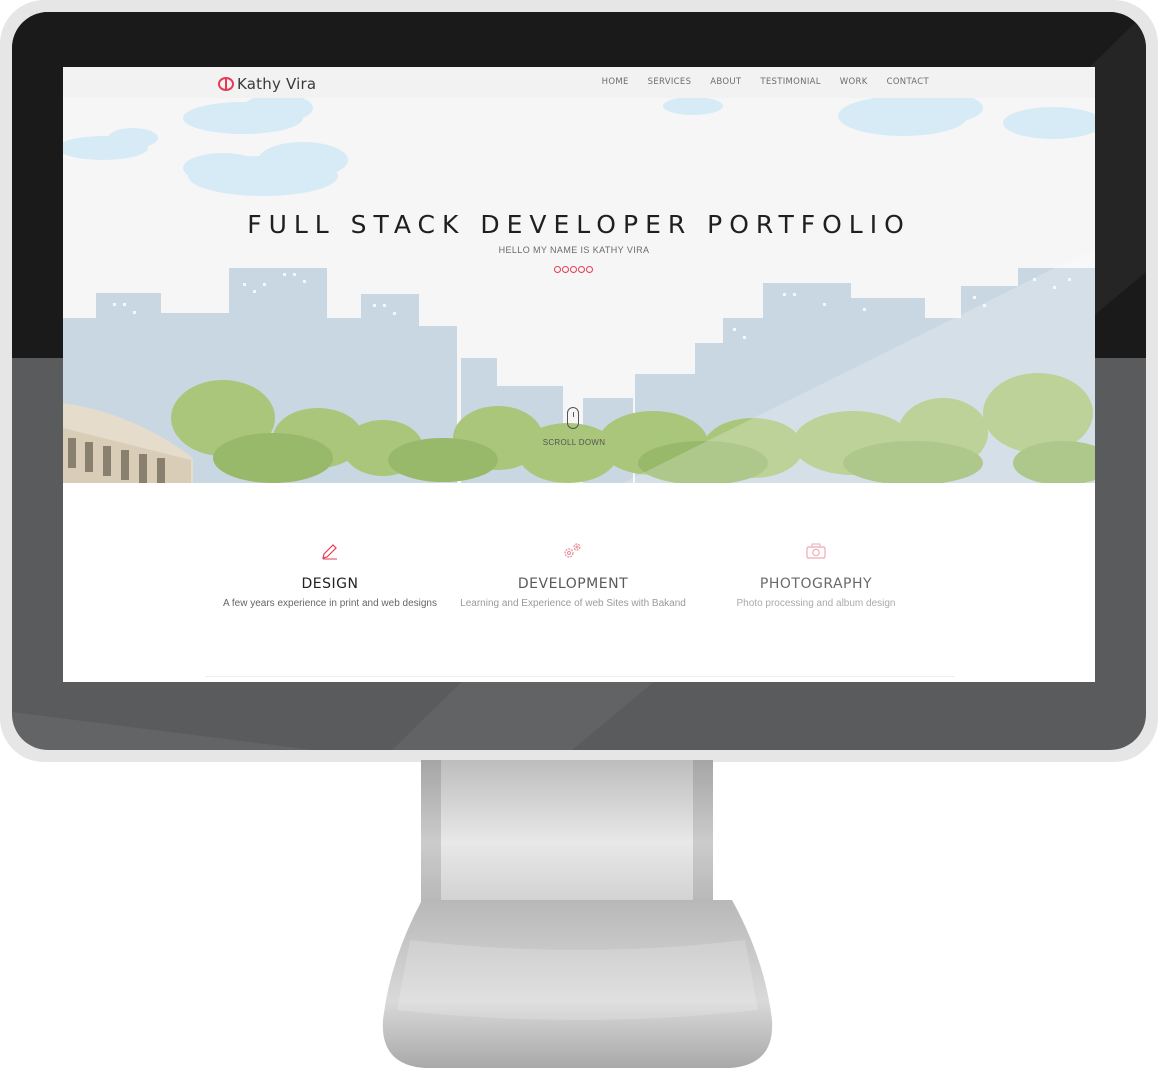 The height and width of the screenshot is (1071, 1158). Describe the element at coordinates (816, 603) in the screenshot. I see `service-description: Photo processing and album design` at that location.